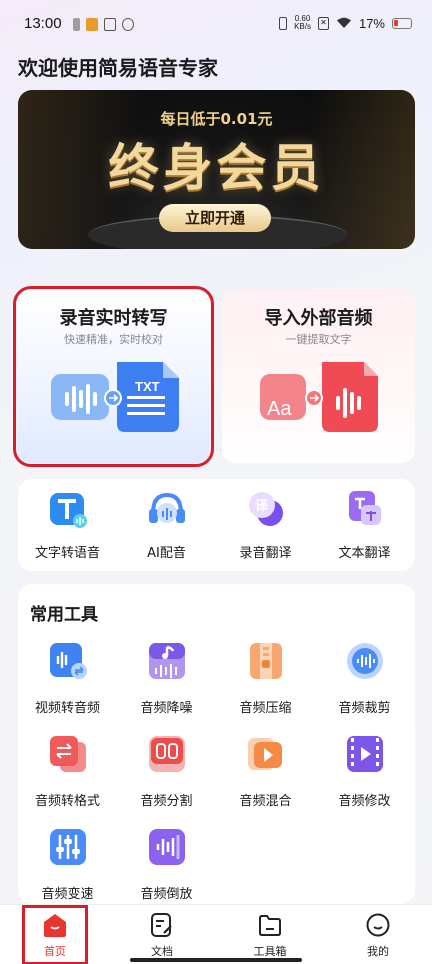 The height and width of the screenshot is (964, 432). I want to click on battery-saver-icon, so click(76, 24).